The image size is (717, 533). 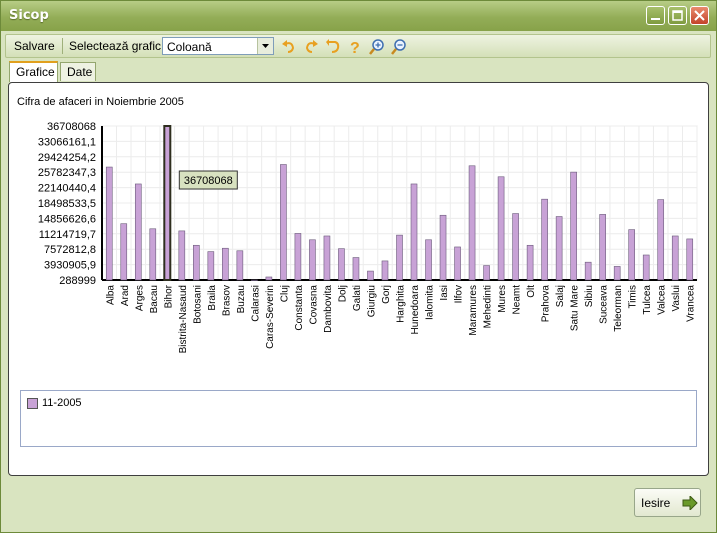 I want to click on x-tick-label: Neamt, so click(x=517, y=300).